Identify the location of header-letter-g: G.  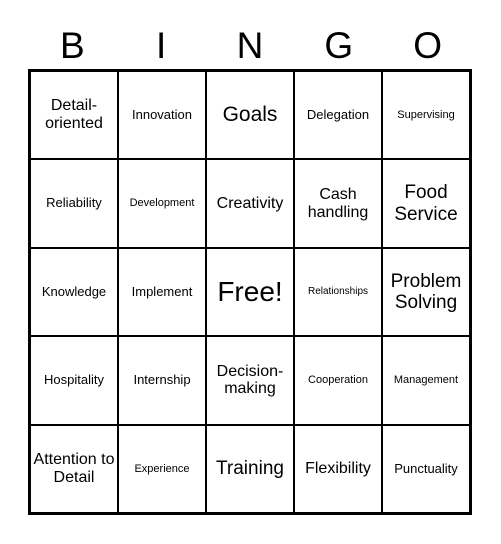
(339, 45).